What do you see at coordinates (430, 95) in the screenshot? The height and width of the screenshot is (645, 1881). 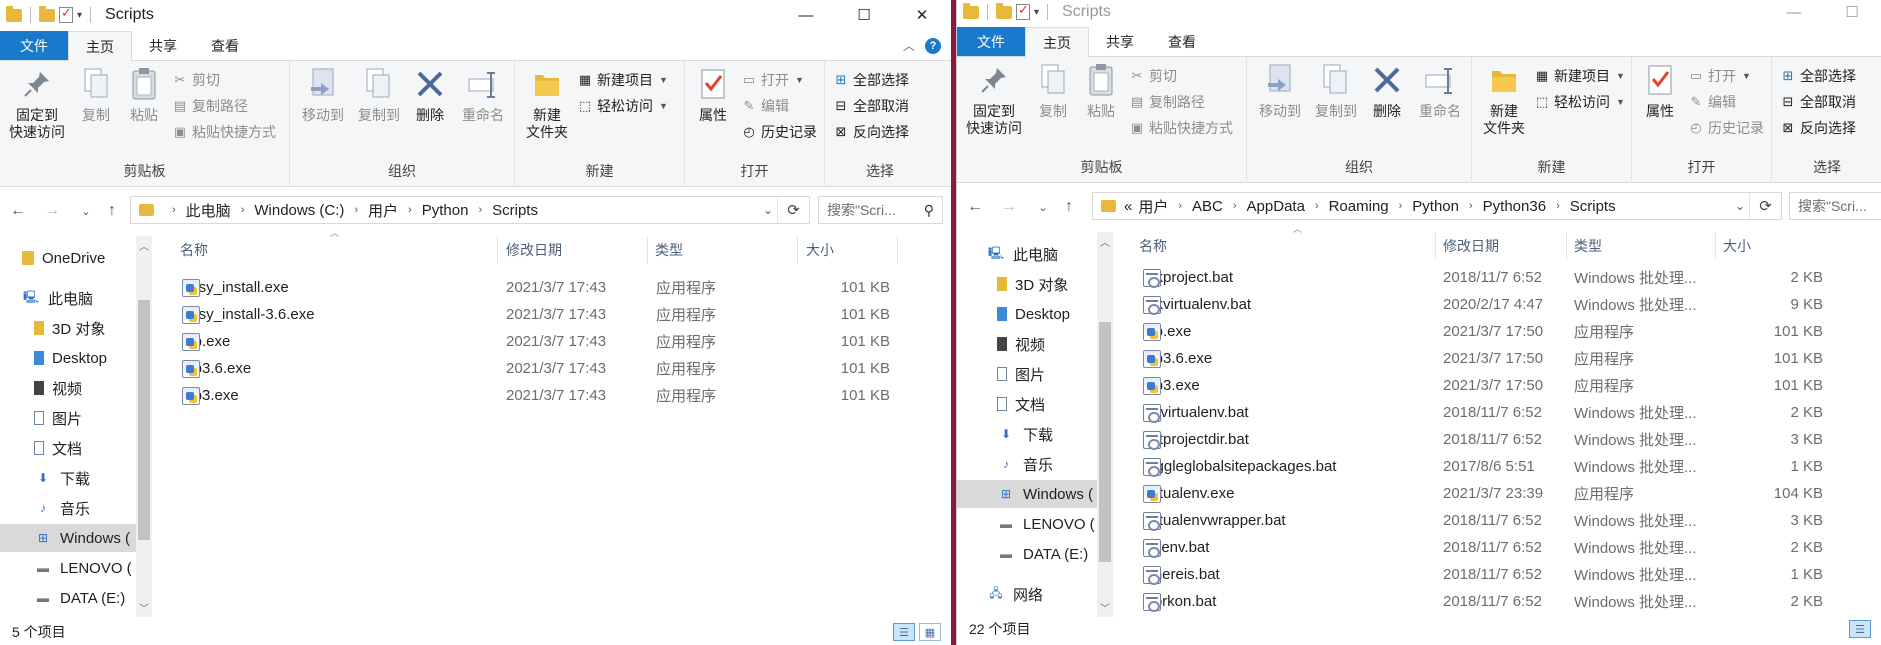 I see `delete-button: 删除` at bounding box center [430, 95].